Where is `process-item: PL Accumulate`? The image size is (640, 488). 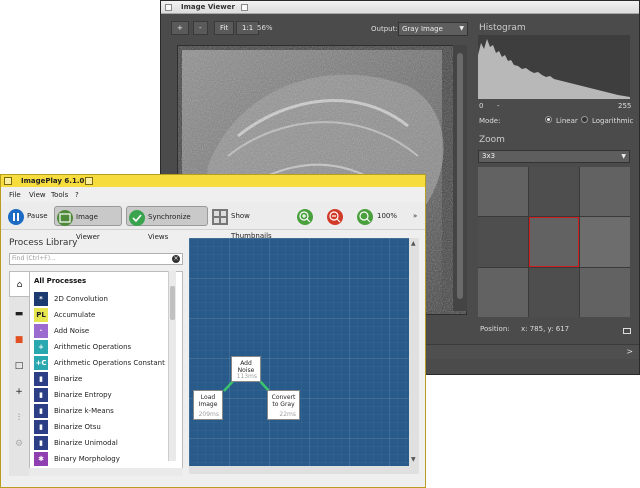 process-item: PL Accumulate is located at coordinates (101, 315).